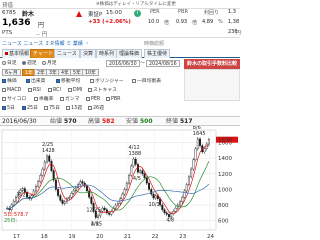 This screenshot has width=320, height=240. Describe the element at coordinates (120, 43) in the screenshot. I see `news-row: ニュース ニュース ＩＲ情報 ミ 業績 ・ 時価総額` at that location.